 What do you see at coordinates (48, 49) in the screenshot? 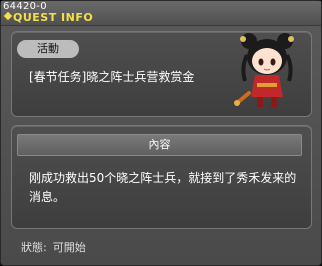
I see `quest-category-tag: 活動` at bounding box center [48, 49].